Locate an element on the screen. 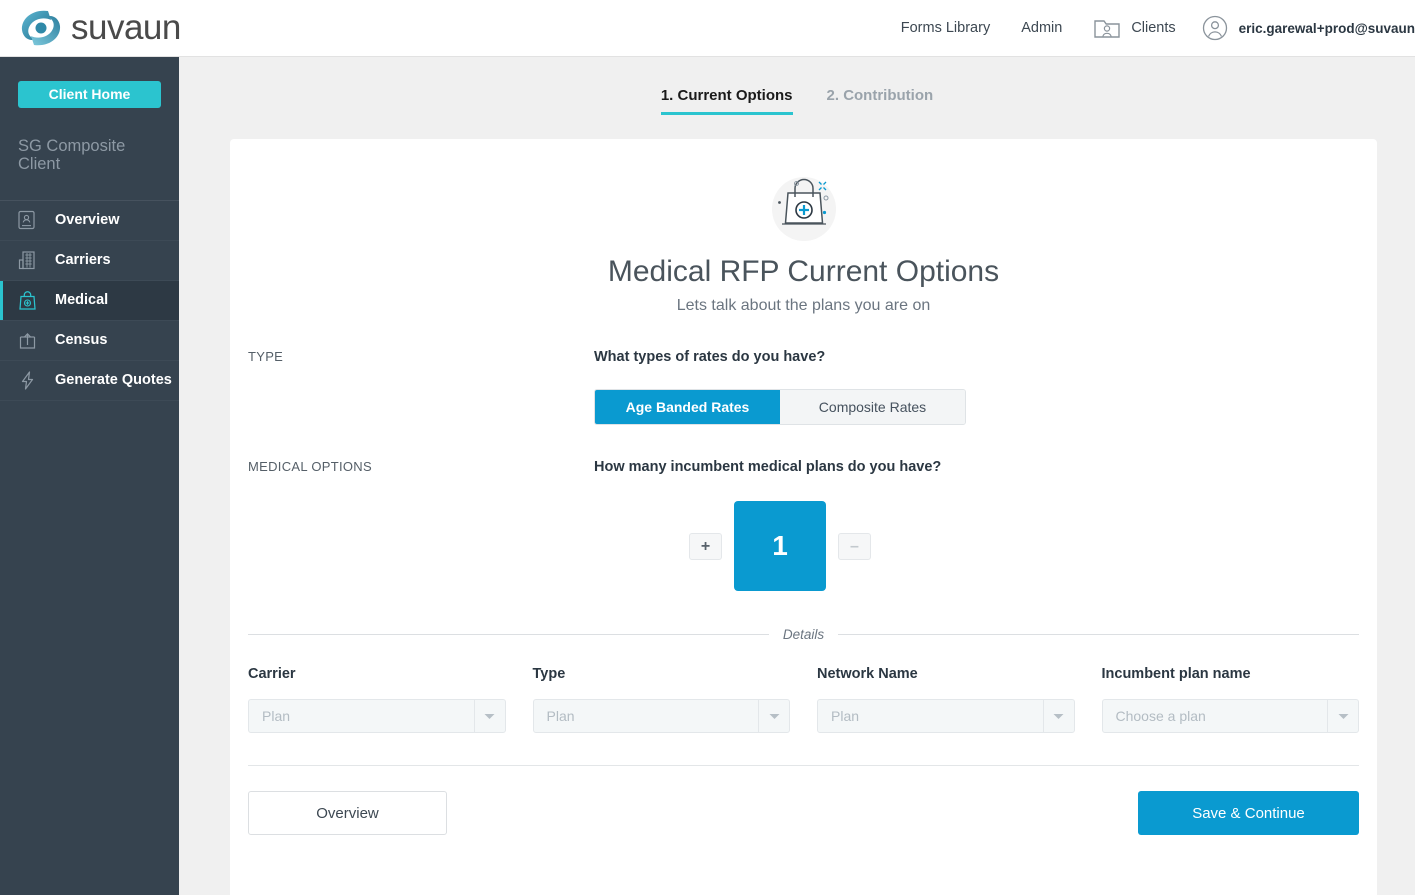 The width and height of the screenshot is (1415, 895). rate-type-segmented-control: Age Banded Rates Composite Rates is located at coordinates (780, 407).